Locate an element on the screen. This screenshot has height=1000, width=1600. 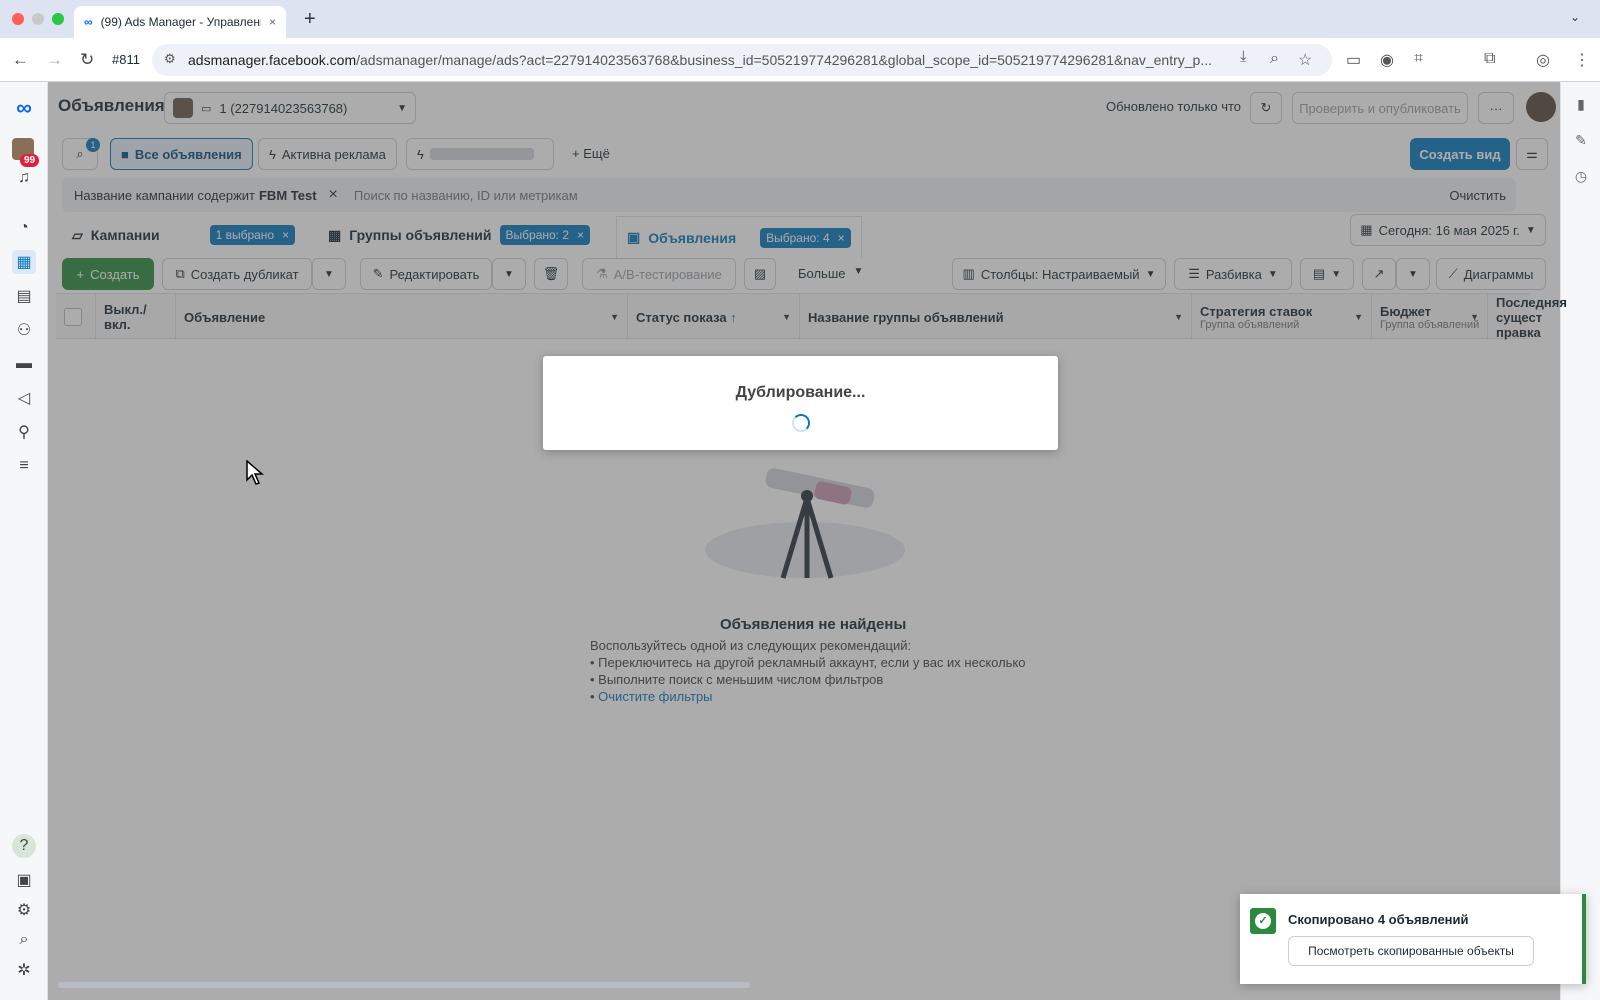
audiences-icon: ⚇ is located at coordinates (24, 330).